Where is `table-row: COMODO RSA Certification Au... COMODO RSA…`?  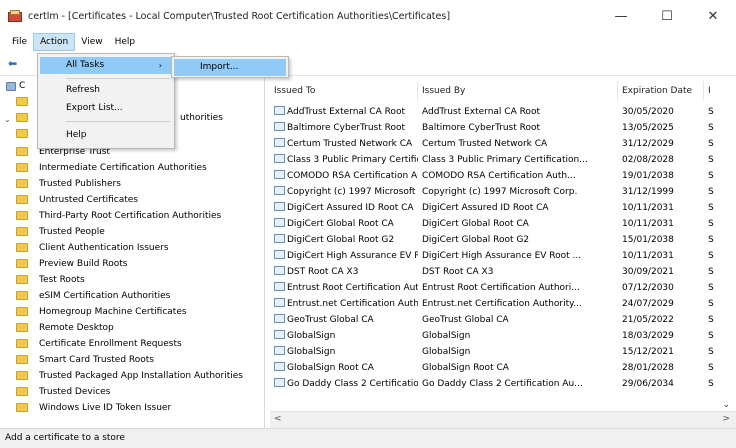 table-row: COMODO RSA Certification Au... COMODO RSA… is located at coordinates (503, 176).